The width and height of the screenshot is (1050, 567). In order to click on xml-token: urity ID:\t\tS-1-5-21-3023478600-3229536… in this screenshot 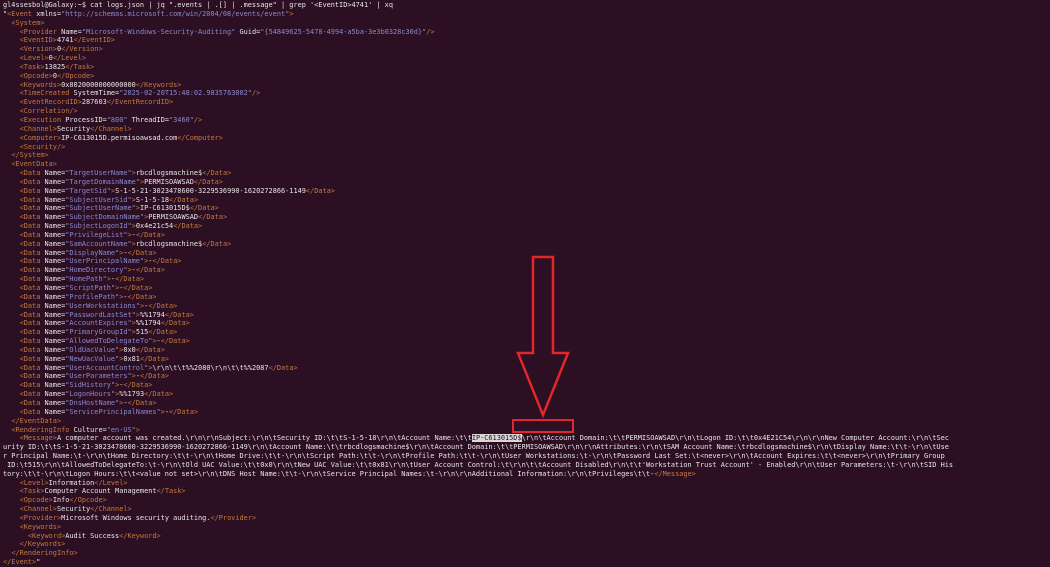, I will do `click(476, 447)`.